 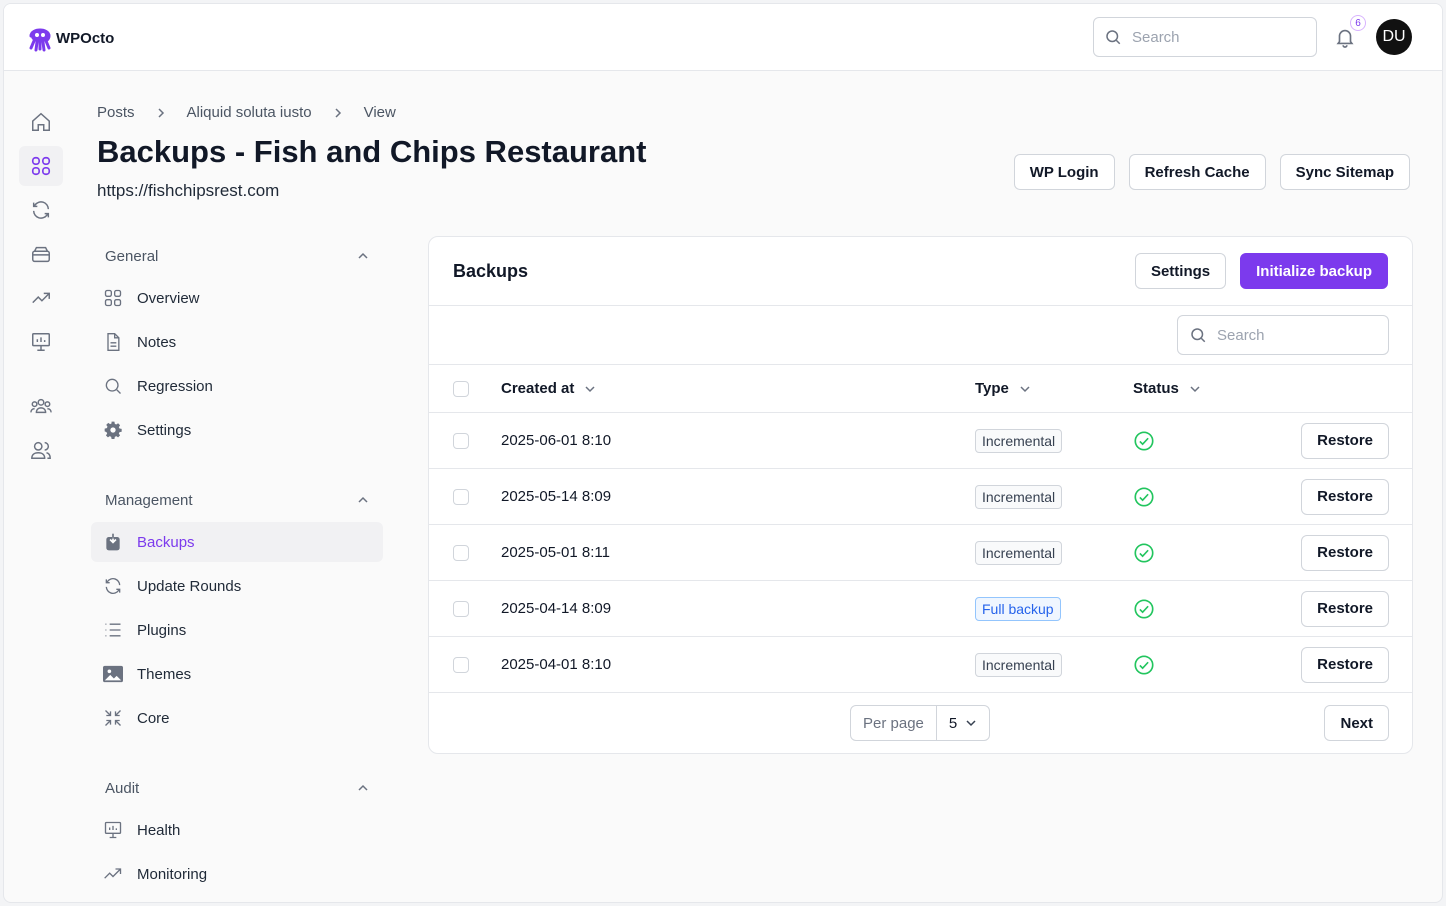 What do you see at coordinates (556, 496) in the screenshot?
I see `cell-created-at: 2025-05-14 8:09` at bounding box center [556, 496].